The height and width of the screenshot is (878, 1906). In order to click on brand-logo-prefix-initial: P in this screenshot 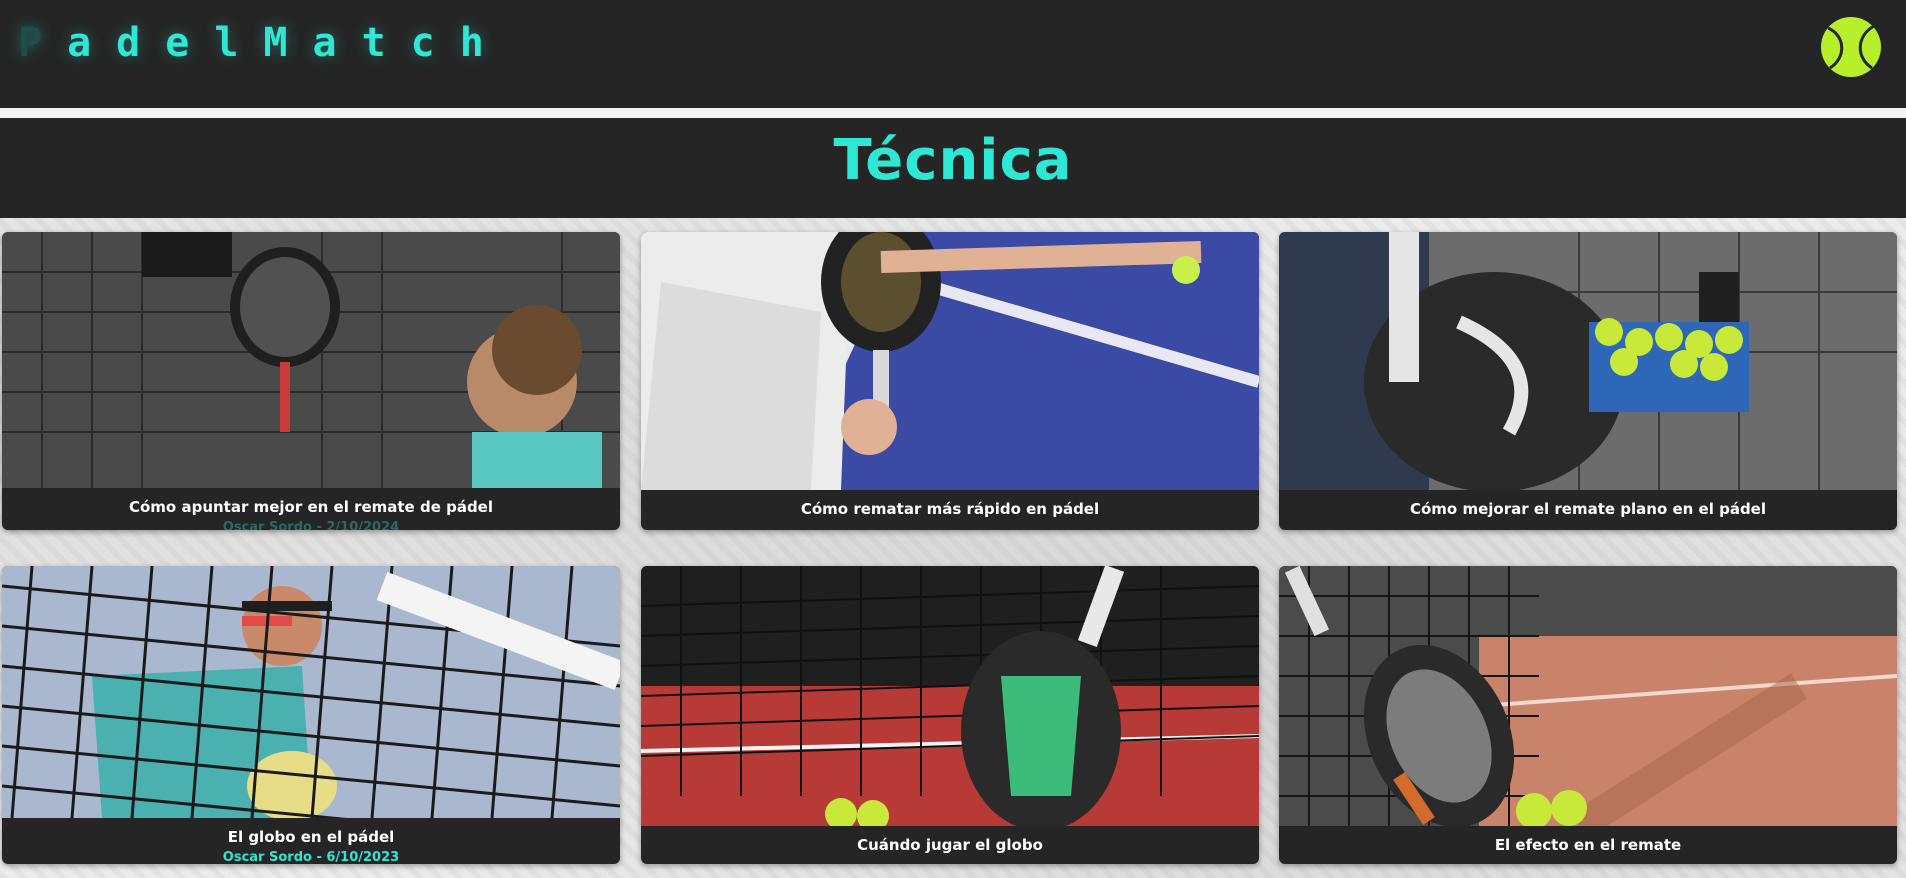, I will do `click(43, 43)`.